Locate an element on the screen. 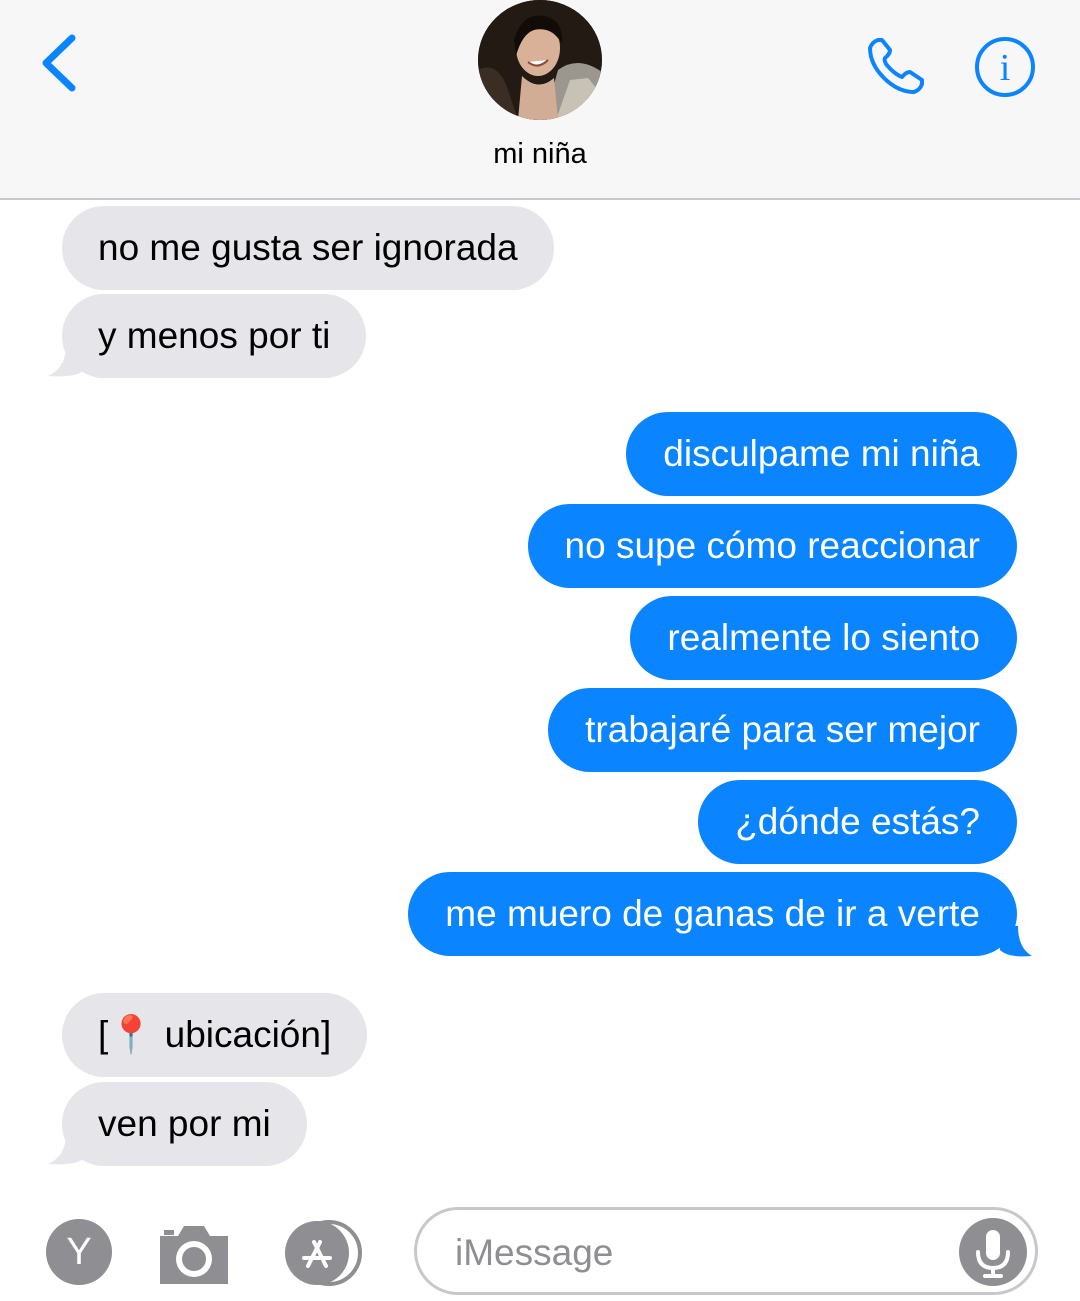 Image resolution: width=1080 pixels, height=1301 pixels. message-input is located at coordinates (695, 1253).